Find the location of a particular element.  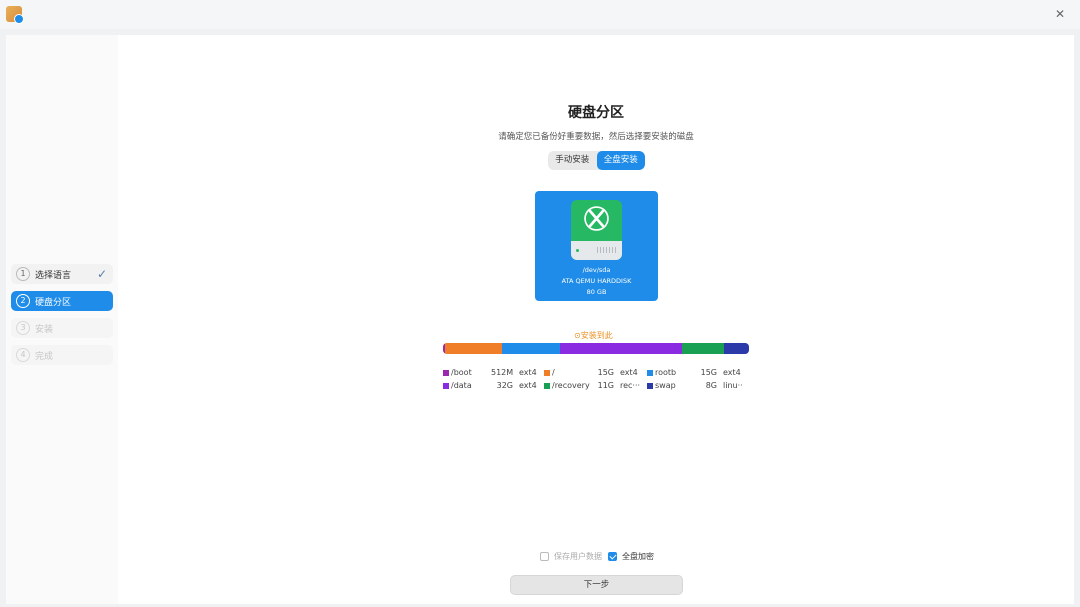

install-mode-switch: 手动安装 全盘安装 is located at coordinates (596, 160).